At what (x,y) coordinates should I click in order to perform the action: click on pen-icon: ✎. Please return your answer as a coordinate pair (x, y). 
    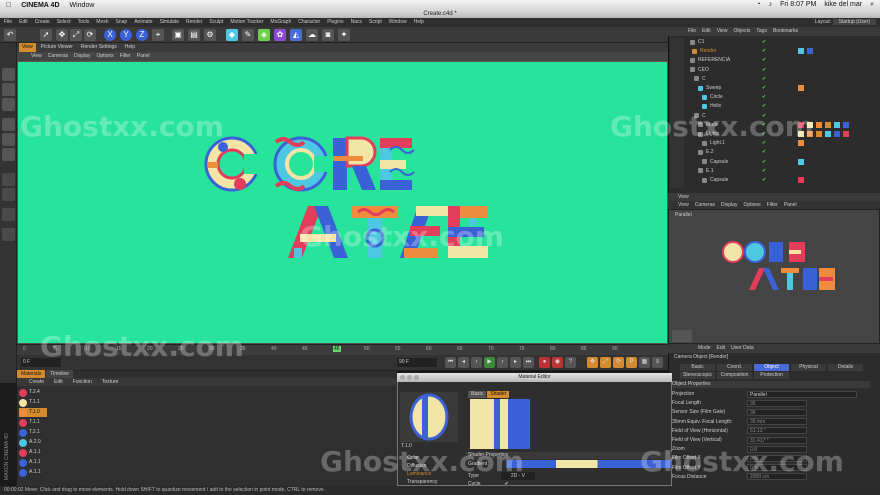
    Looking at the image, I should click on (248, 35).